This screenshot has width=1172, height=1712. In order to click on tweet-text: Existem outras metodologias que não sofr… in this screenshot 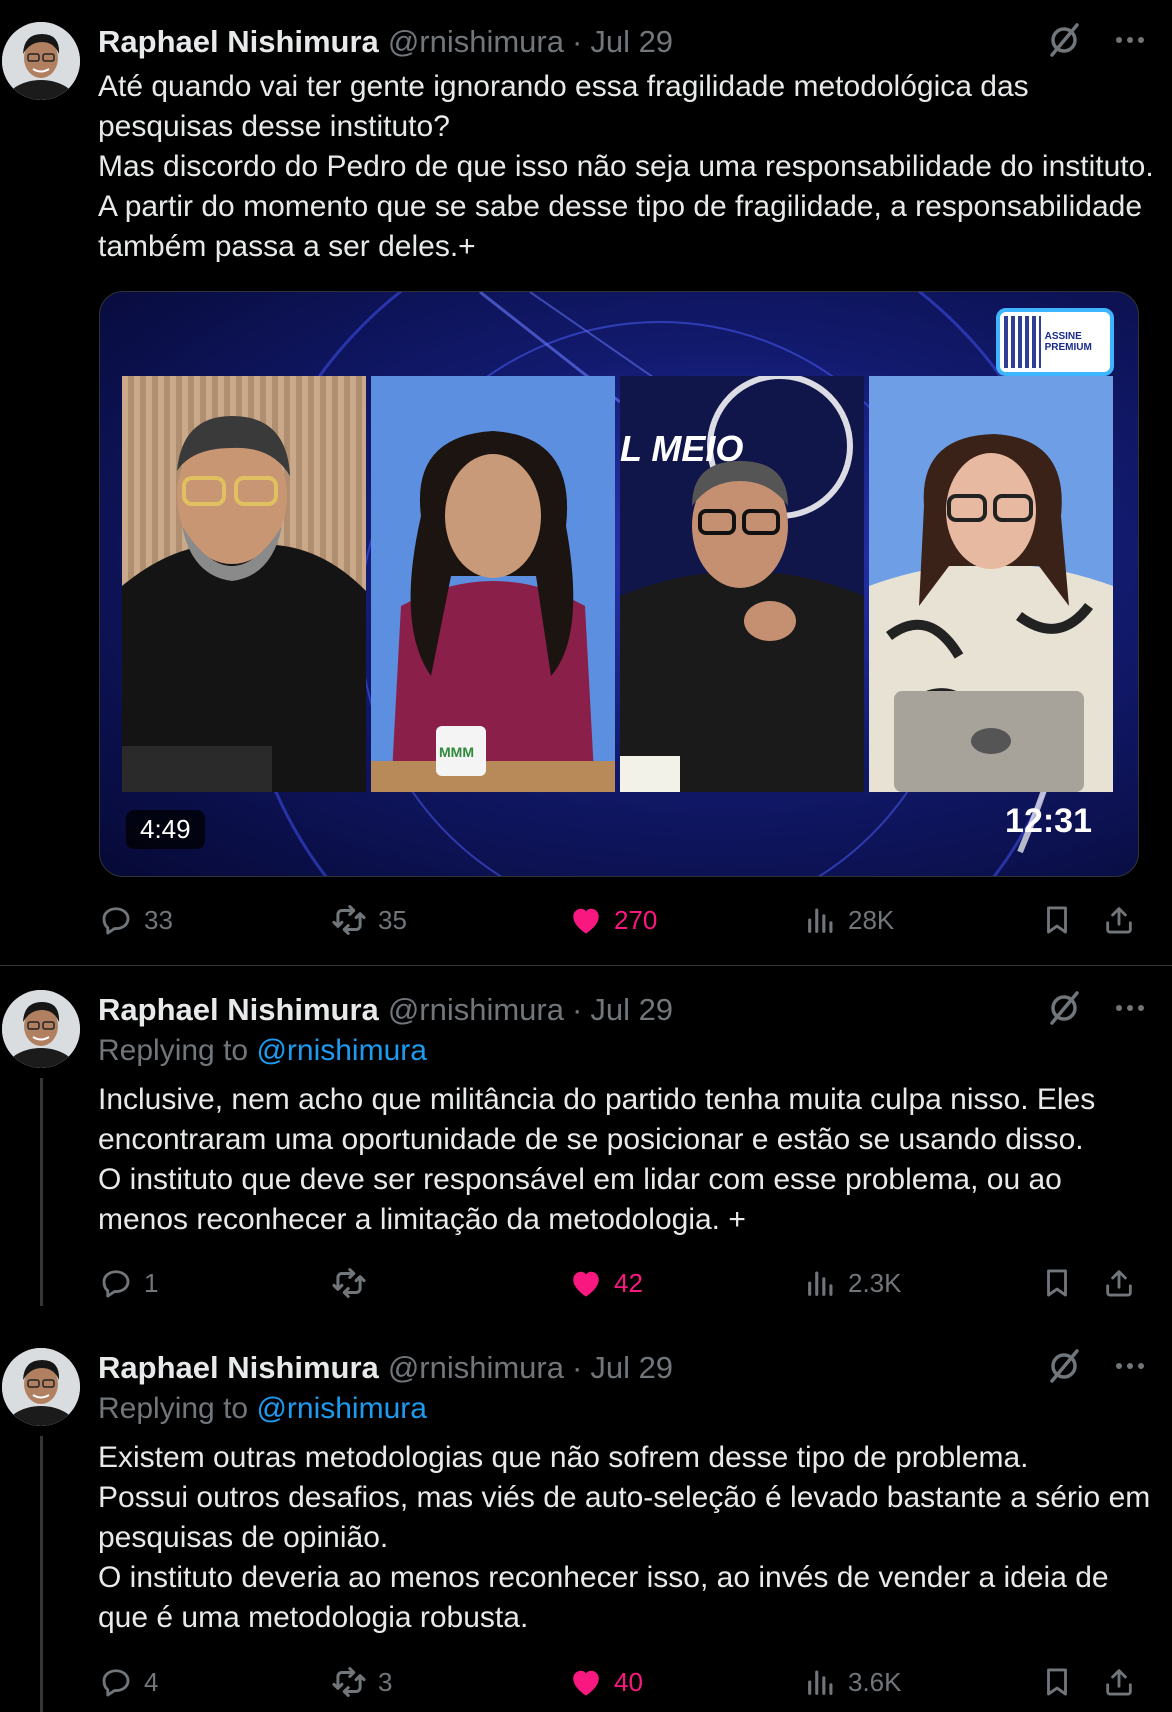, I will do `click(628, 1538)`.